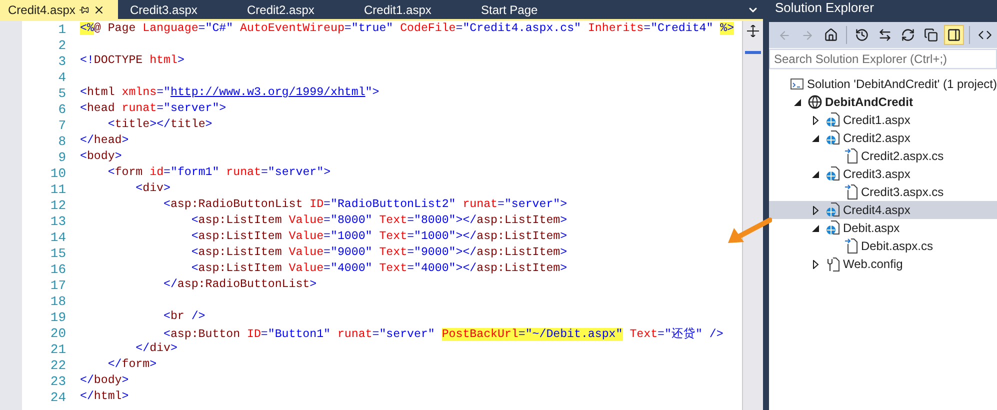 Image resolution: width=997 pixels, height=410 pixels. Describe the element at coordinates (59, 9) in the screenshot. I see `file-tab: Credit4.aspx` at that location.